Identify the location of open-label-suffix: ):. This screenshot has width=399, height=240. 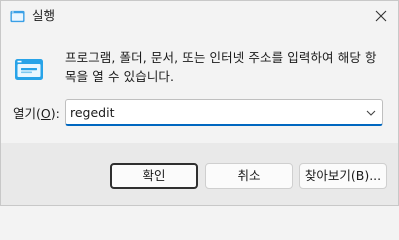
(55, 113).